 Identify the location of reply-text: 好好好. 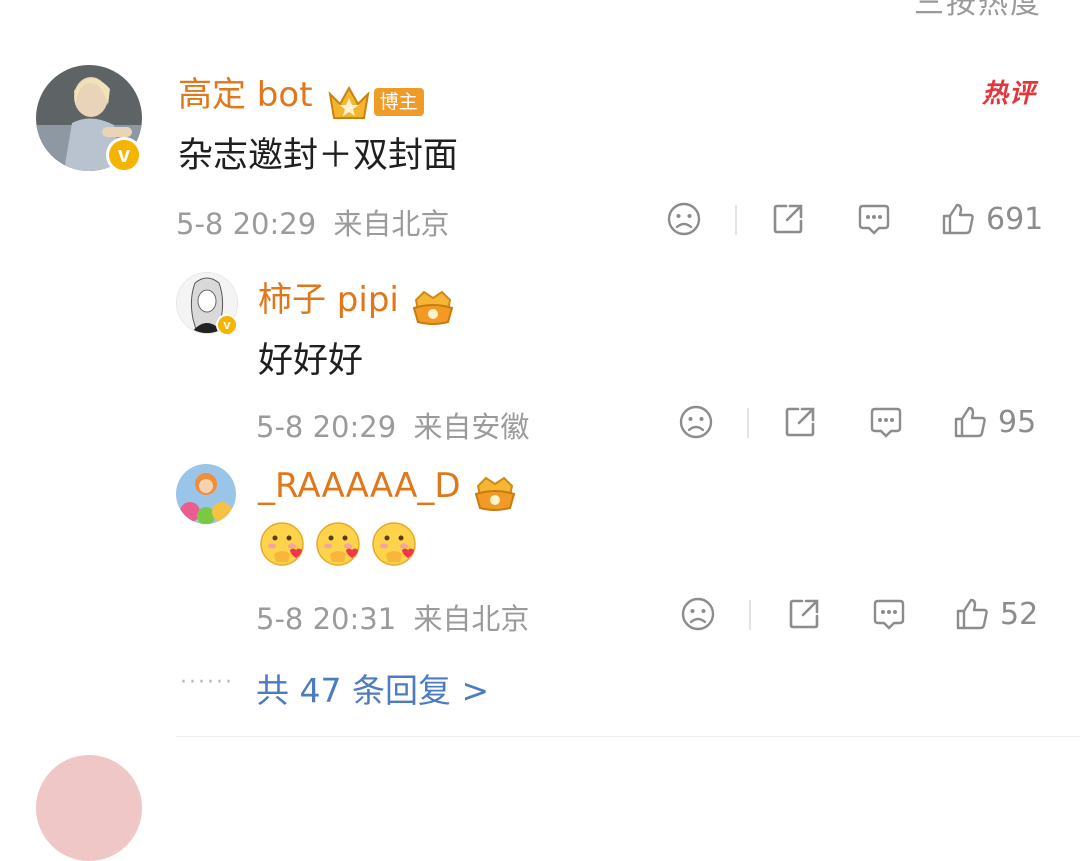
(311, 361).